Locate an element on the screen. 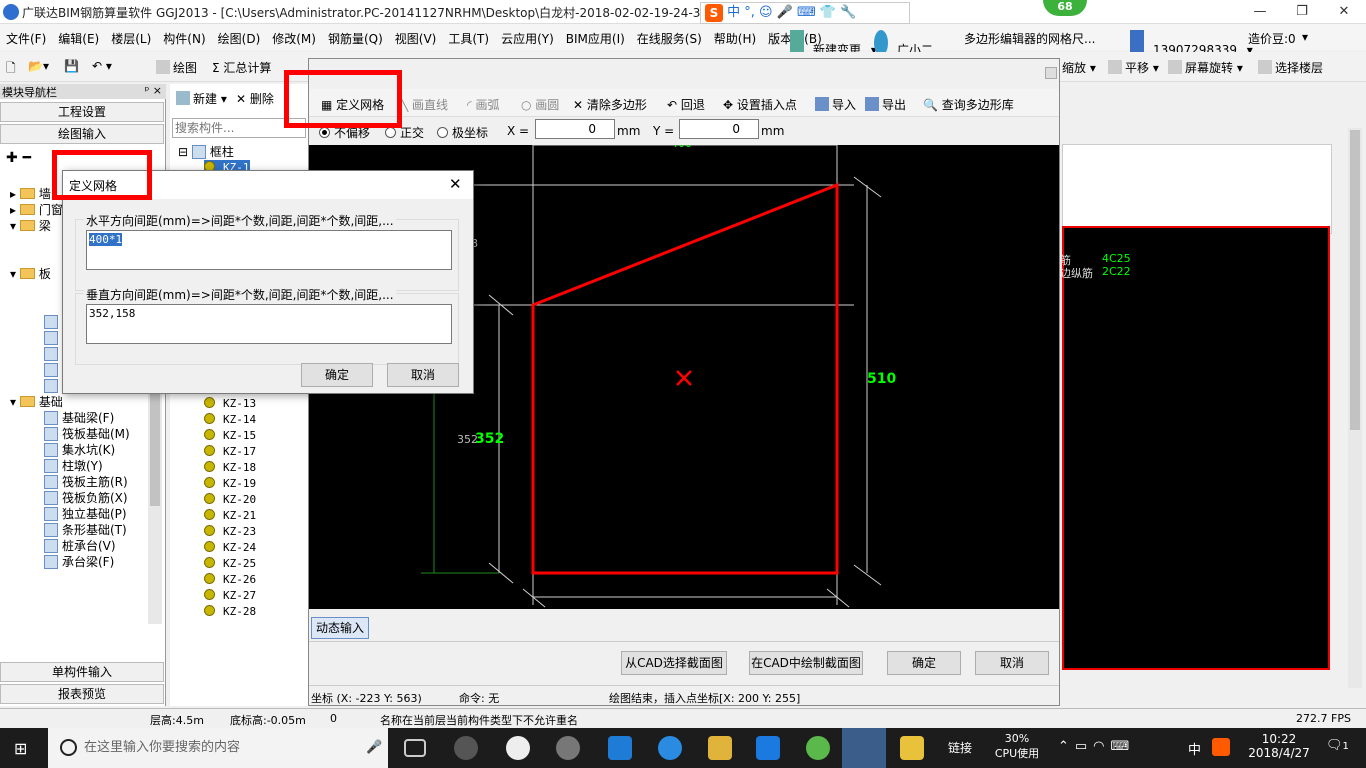 The height and width of the screenshot is (768, 1366). project-settings-button: 工程设置 is located at coordinates (82, 112).